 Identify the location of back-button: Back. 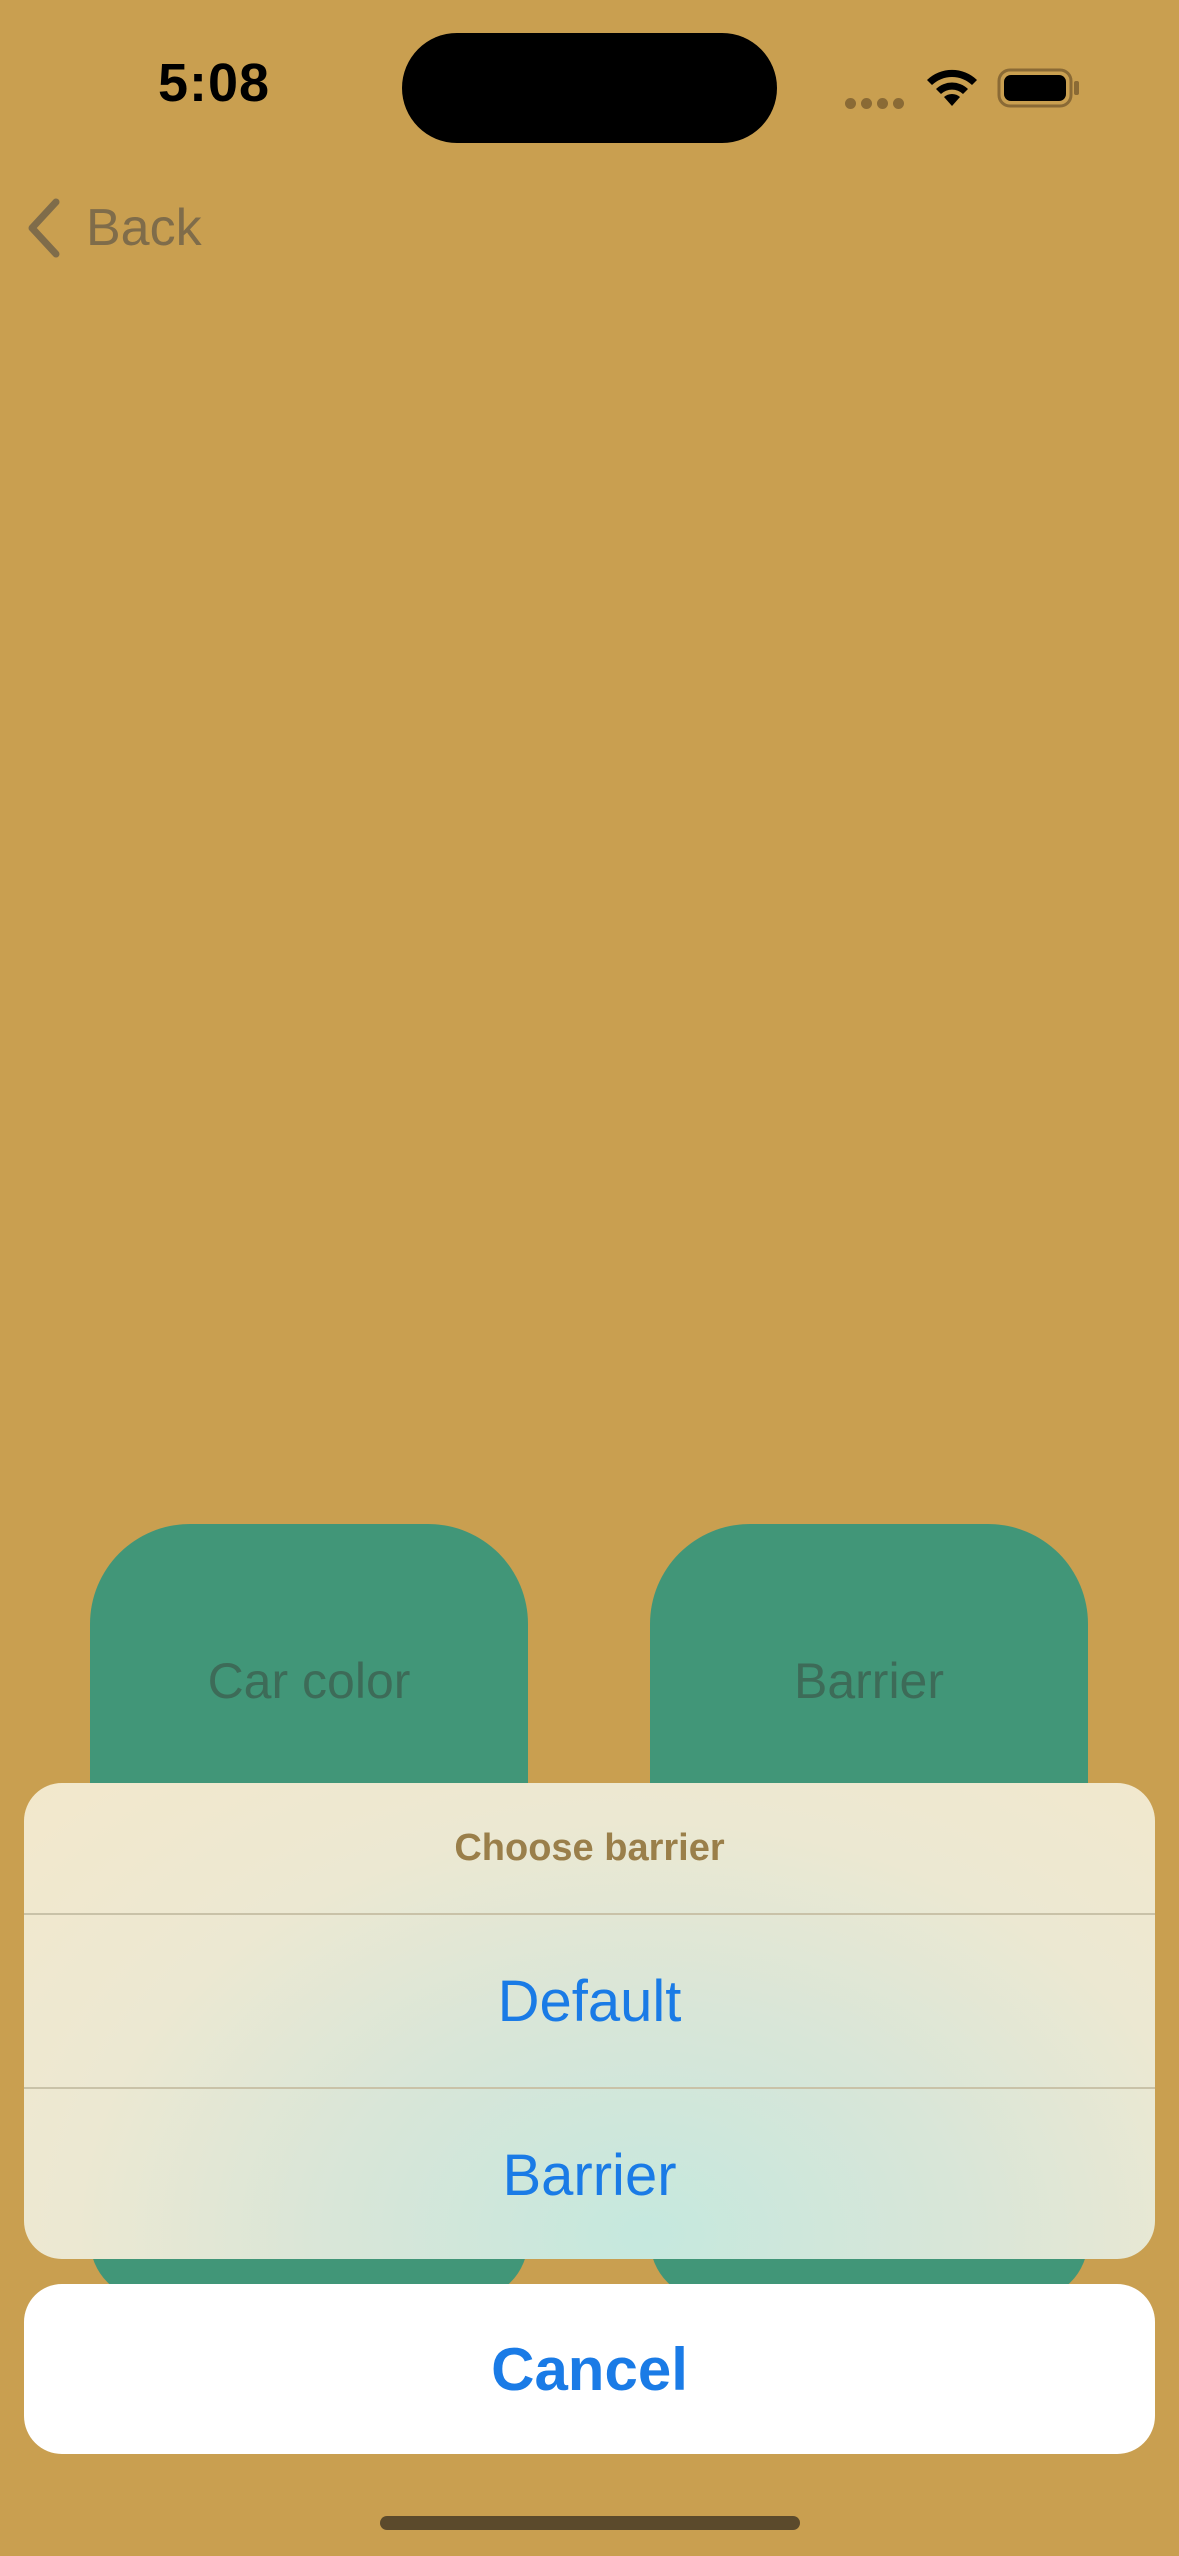
(113, 228).